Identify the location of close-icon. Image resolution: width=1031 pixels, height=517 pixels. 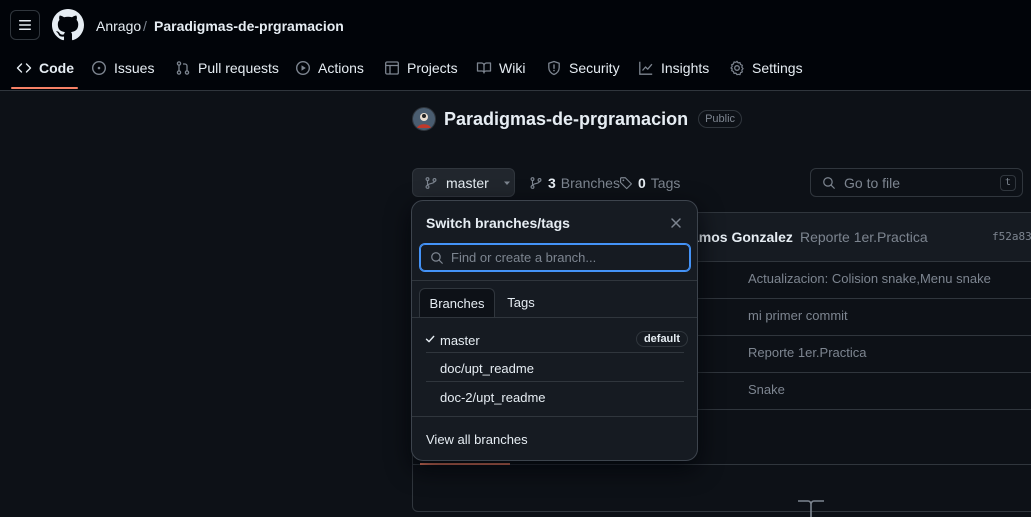
(676, 223).